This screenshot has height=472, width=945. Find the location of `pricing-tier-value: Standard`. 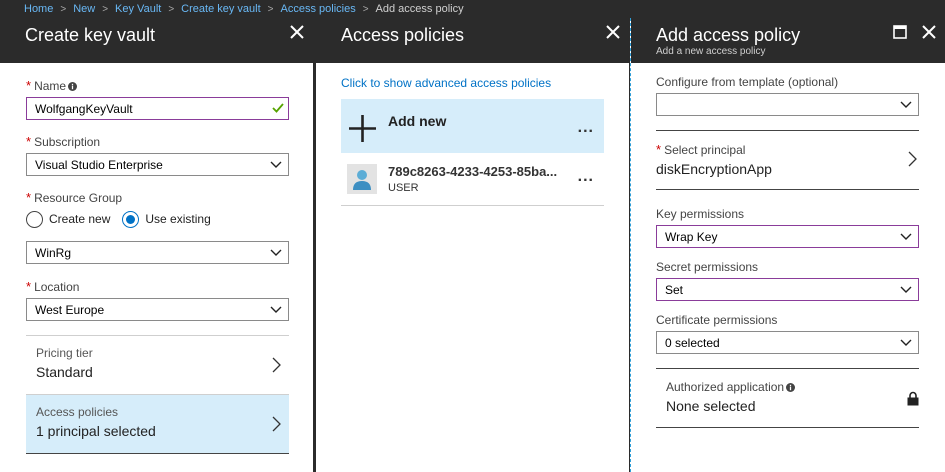

pricing-tier-value: Standard is located at coordinates (64, 372).